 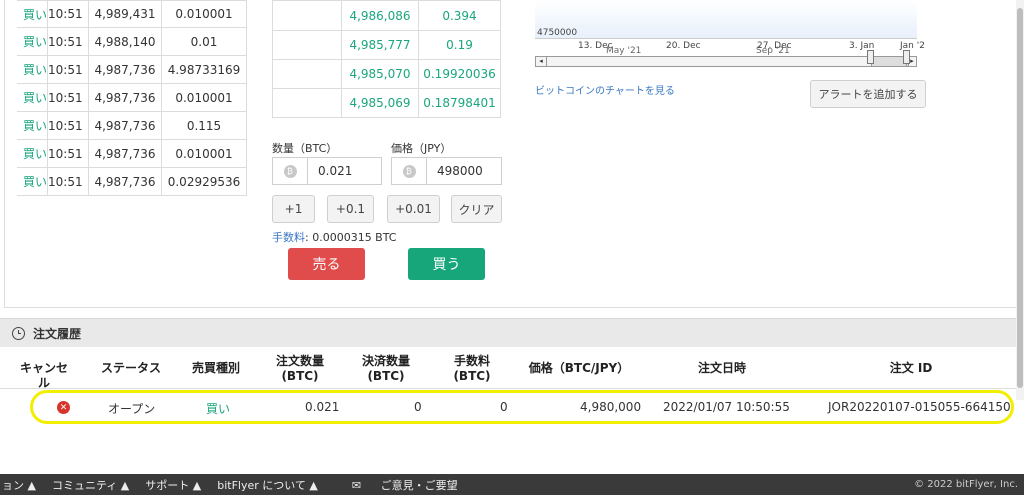 What do you see at coordinates (476, 209) in the screenshot?
I see `clear-button: クリア` at bounding box center [476, 209].